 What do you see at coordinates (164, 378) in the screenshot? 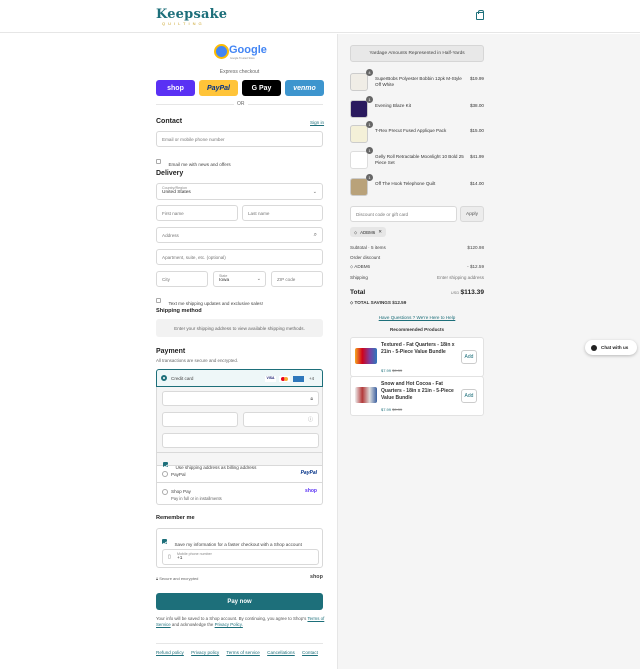
I see `credit-card-radio` at bounding box center [164, 378].